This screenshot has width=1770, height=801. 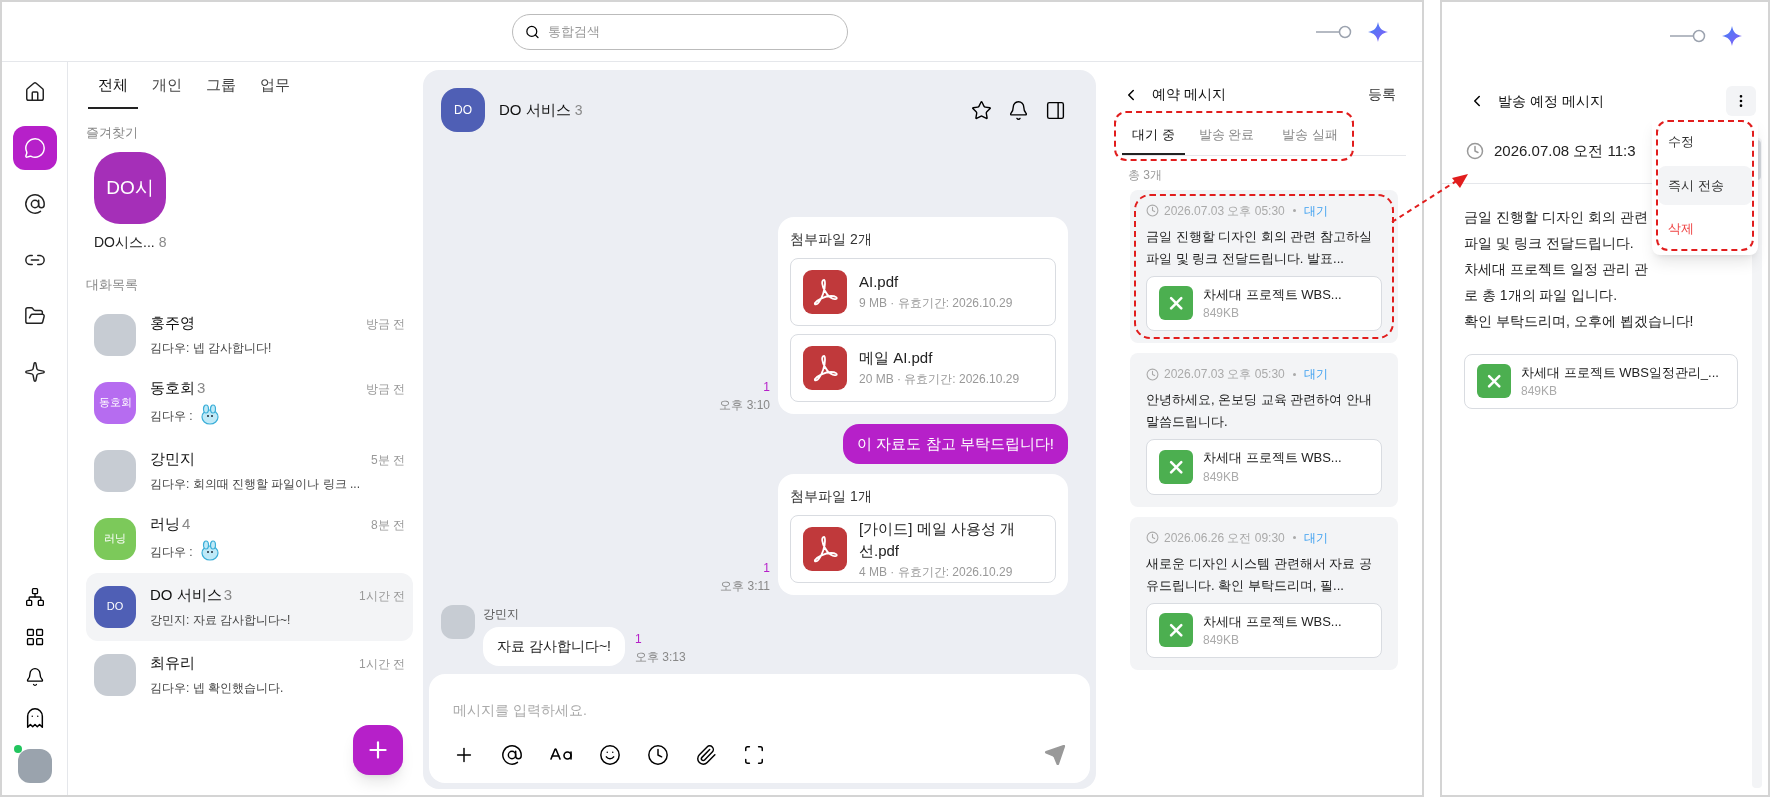 What do you see at coordinates (923, 291) in the screenshot?
I see `file-attachment: AI.pdf 9 MB · 유효기간: 2026.10.29` at bounding box center [923, 291].